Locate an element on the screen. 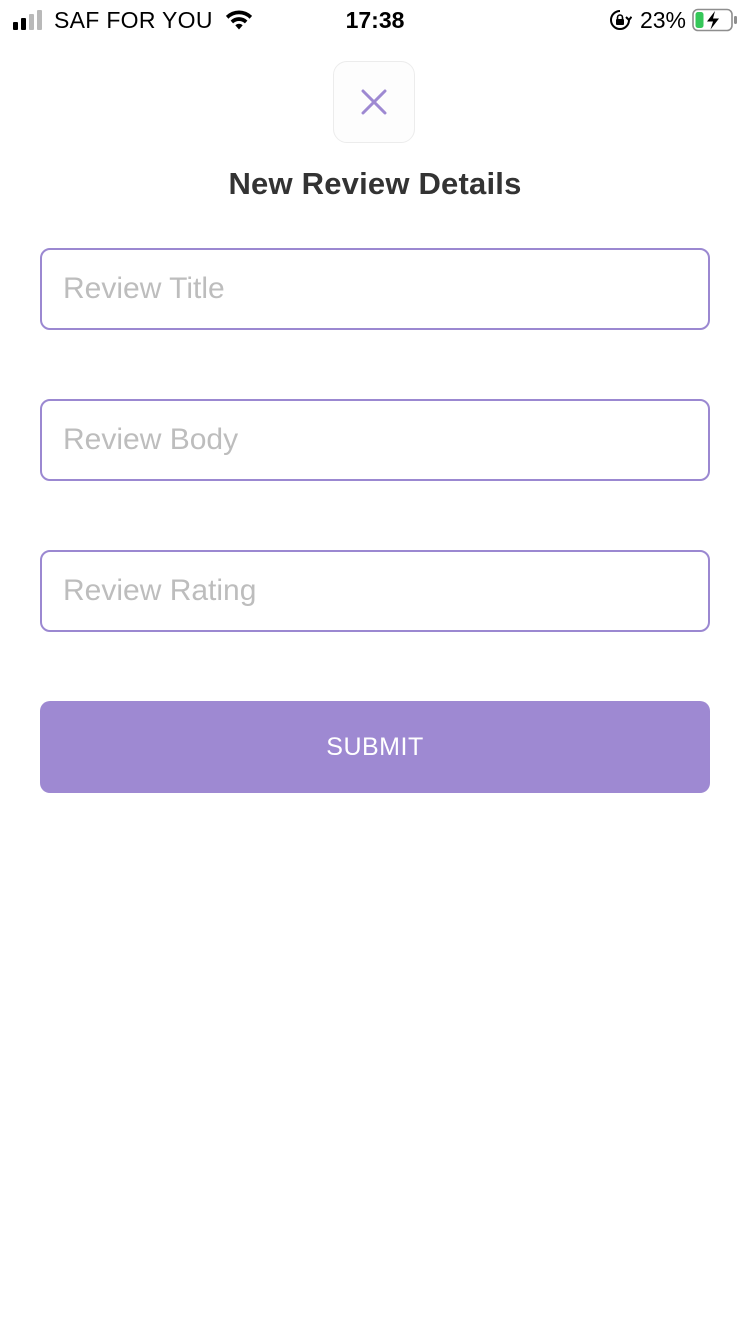 The width and height of the screenshot is (750, 1334). rotation-lock-icon is located at coordinates (620, 20).